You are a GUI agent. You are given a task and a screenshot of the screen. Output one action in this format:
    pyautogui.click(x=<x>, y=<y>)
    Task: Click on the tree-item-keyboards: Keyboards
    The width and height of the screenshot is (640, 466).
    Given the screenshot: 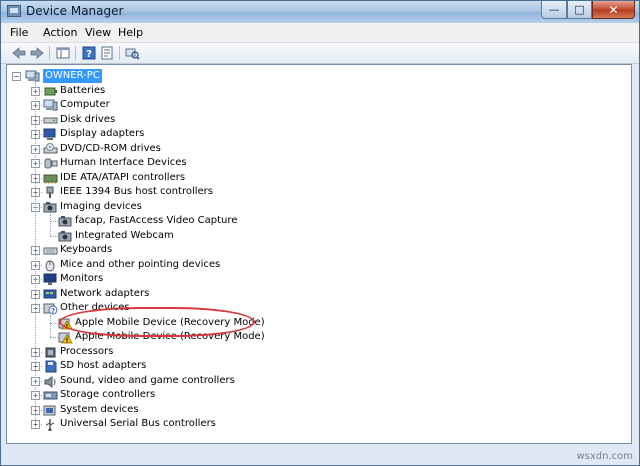 What is the action you would take?
    pyautogui.click(x=86, y=250)
    